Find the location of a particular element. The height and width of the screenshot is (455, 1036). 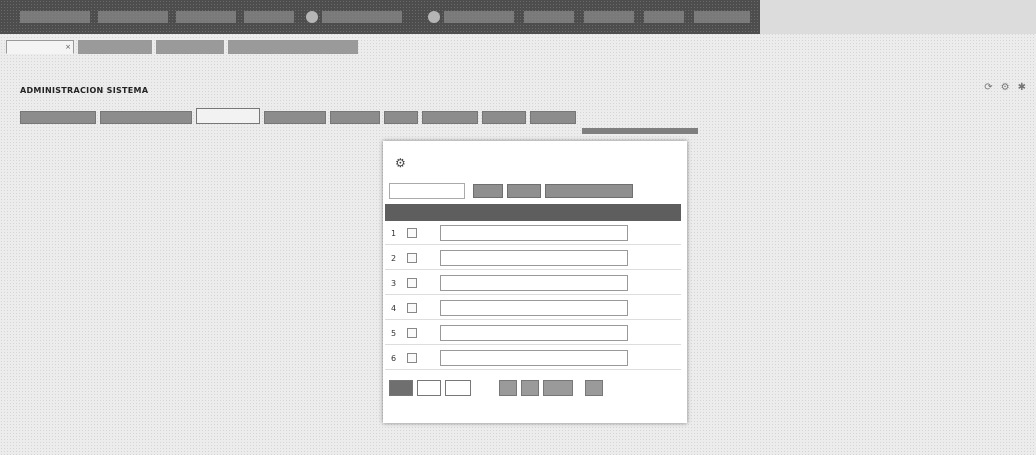

header-tools: ⟳ ⚙ ✱ is located at coordinates (1005, 88).